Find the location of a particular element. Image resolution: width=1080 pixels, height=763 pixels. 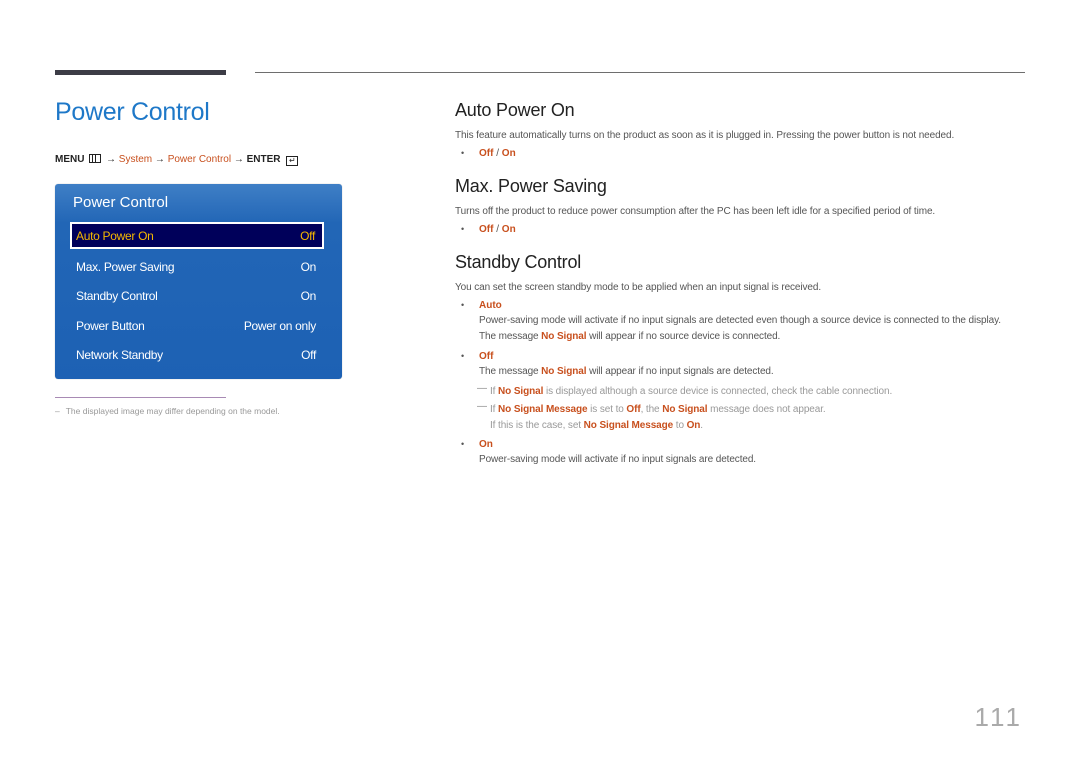

osd-item-label: Max. Power Saving is located at coordinates (125, 266).